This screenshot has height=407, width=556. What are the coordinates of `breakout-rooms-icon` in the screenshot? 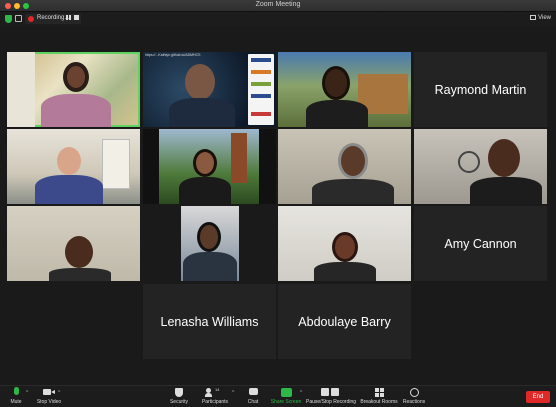 It's located at (379, 392).